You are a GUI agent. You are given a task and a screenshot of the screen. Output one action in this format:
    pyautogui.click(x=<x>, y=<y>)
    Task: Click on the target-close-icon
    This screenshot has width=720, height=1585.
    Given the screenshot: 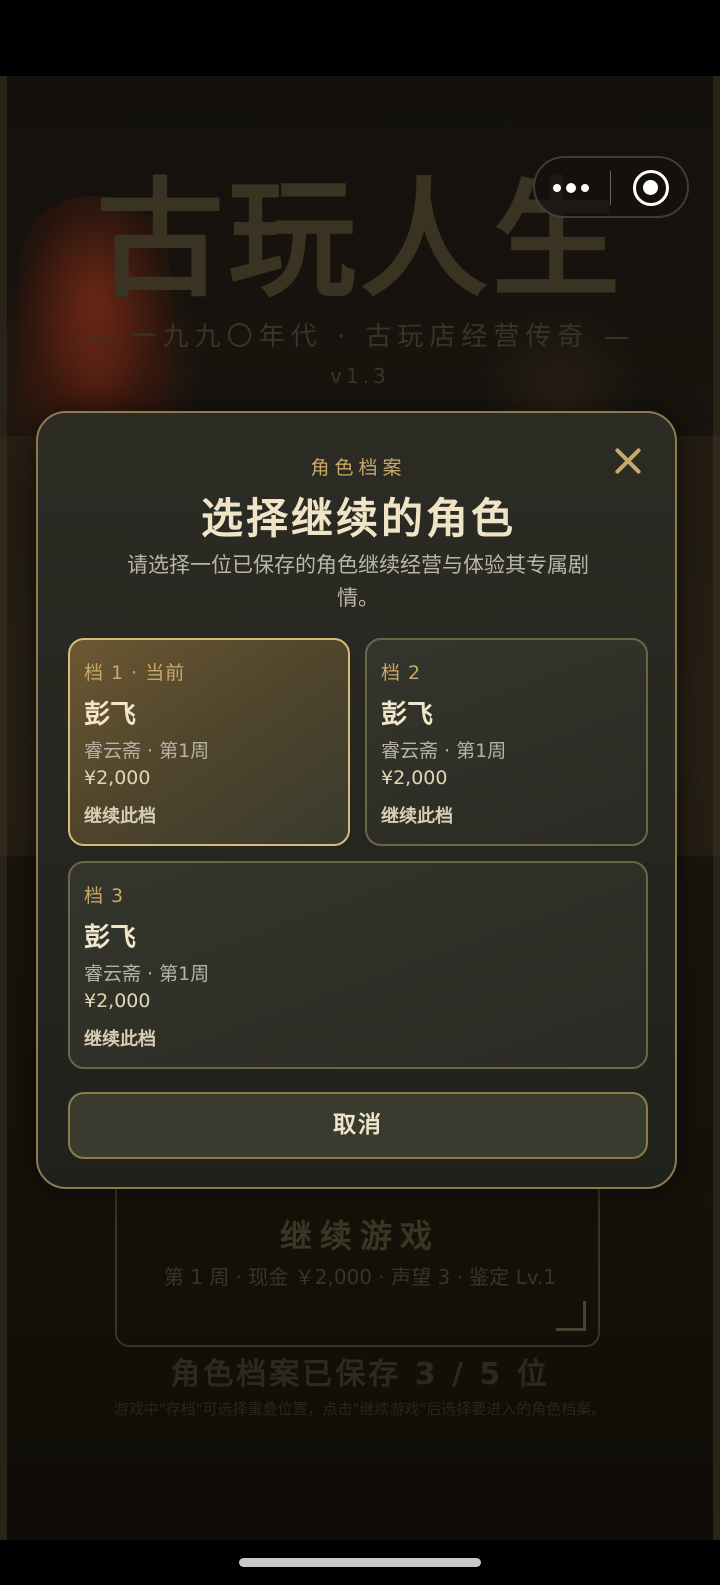 What is the action you would take?
    pyautogui.click(x=651, y=188)
    